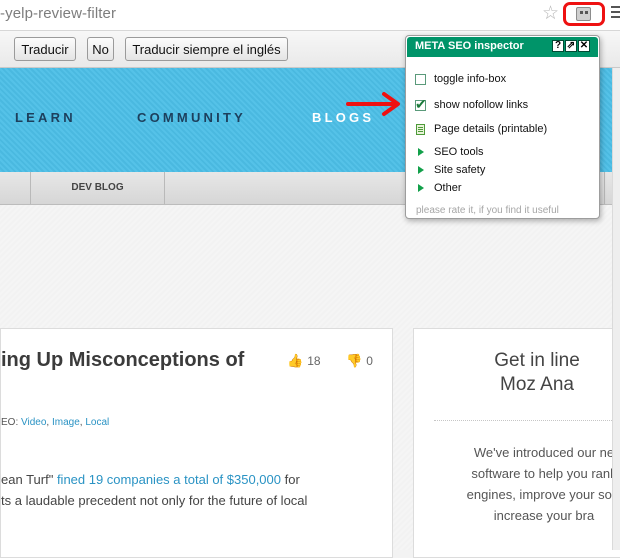  I want to click on help-icon: ?, so click(558, 46).